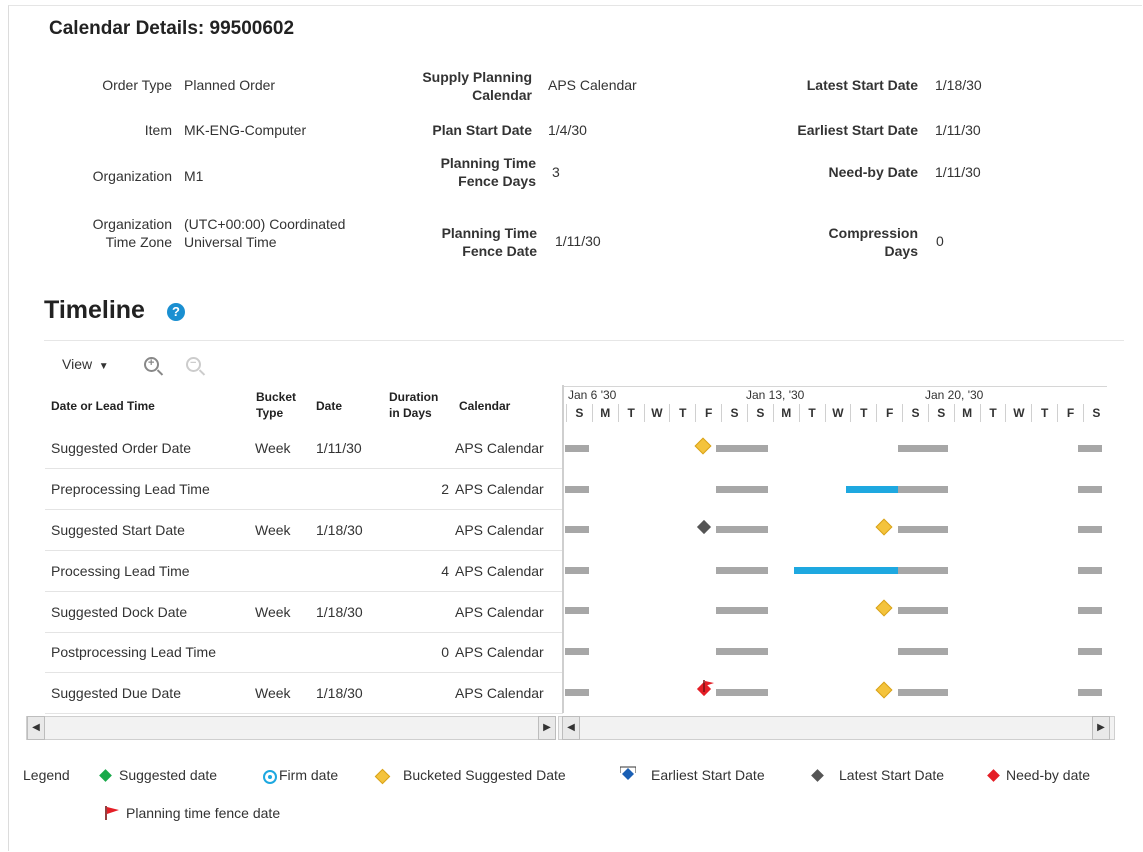  I want to click on table-row: Postprocessing Lead Time 0 APS Calendar, so click(304, 652).